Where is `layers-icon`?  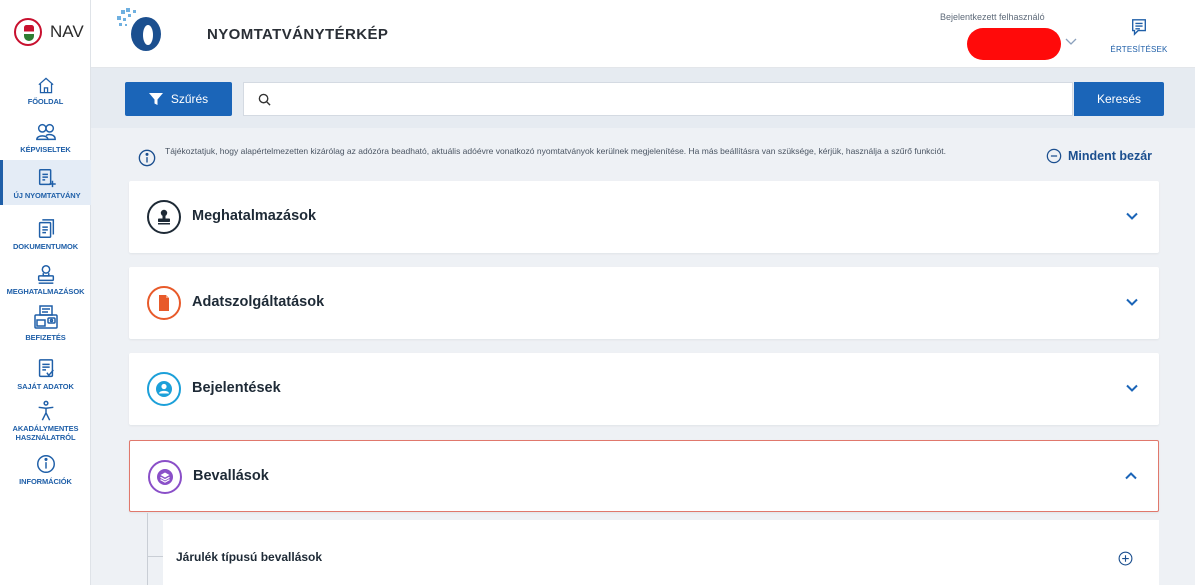 layers-icon is located at coordinates (165, 477).